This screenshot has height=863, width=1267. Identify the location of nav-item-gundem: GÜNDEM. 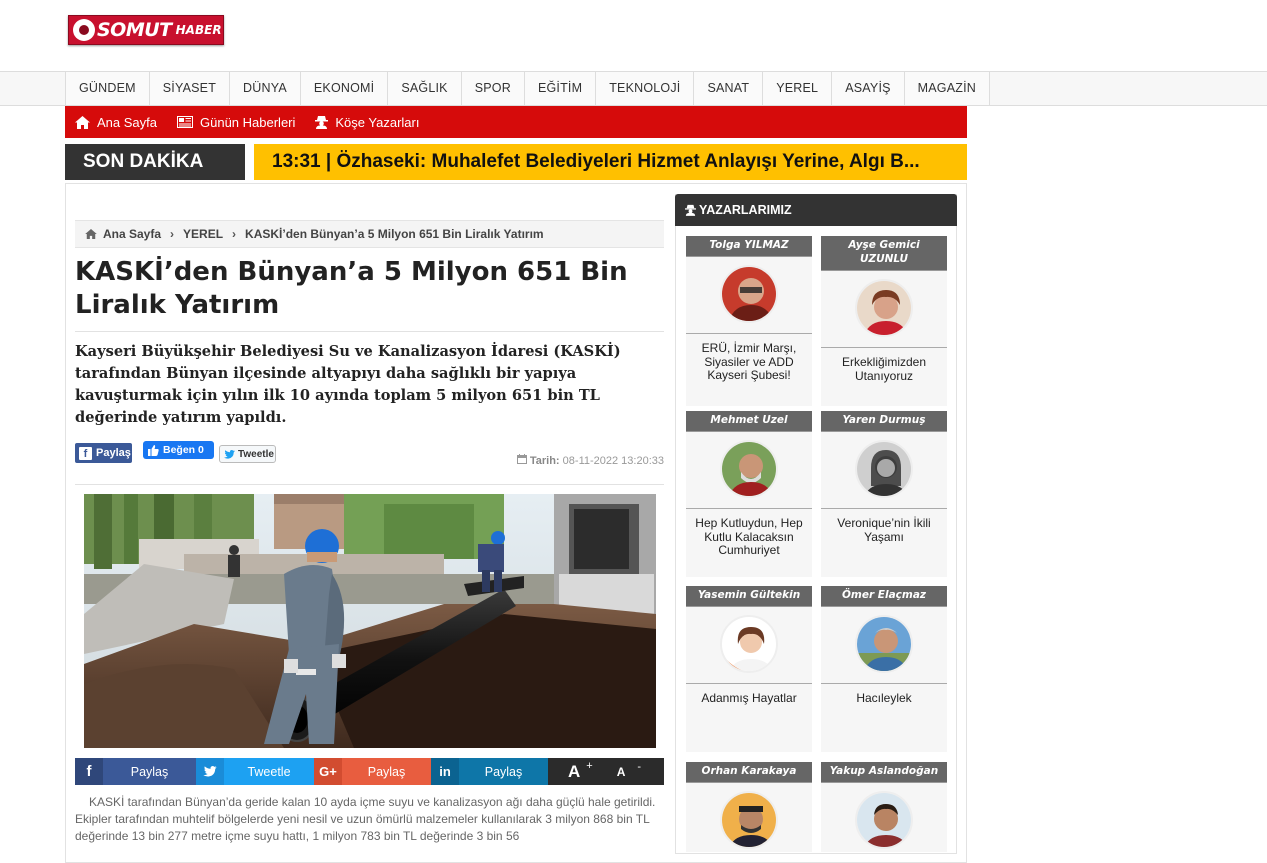
(108, 88).